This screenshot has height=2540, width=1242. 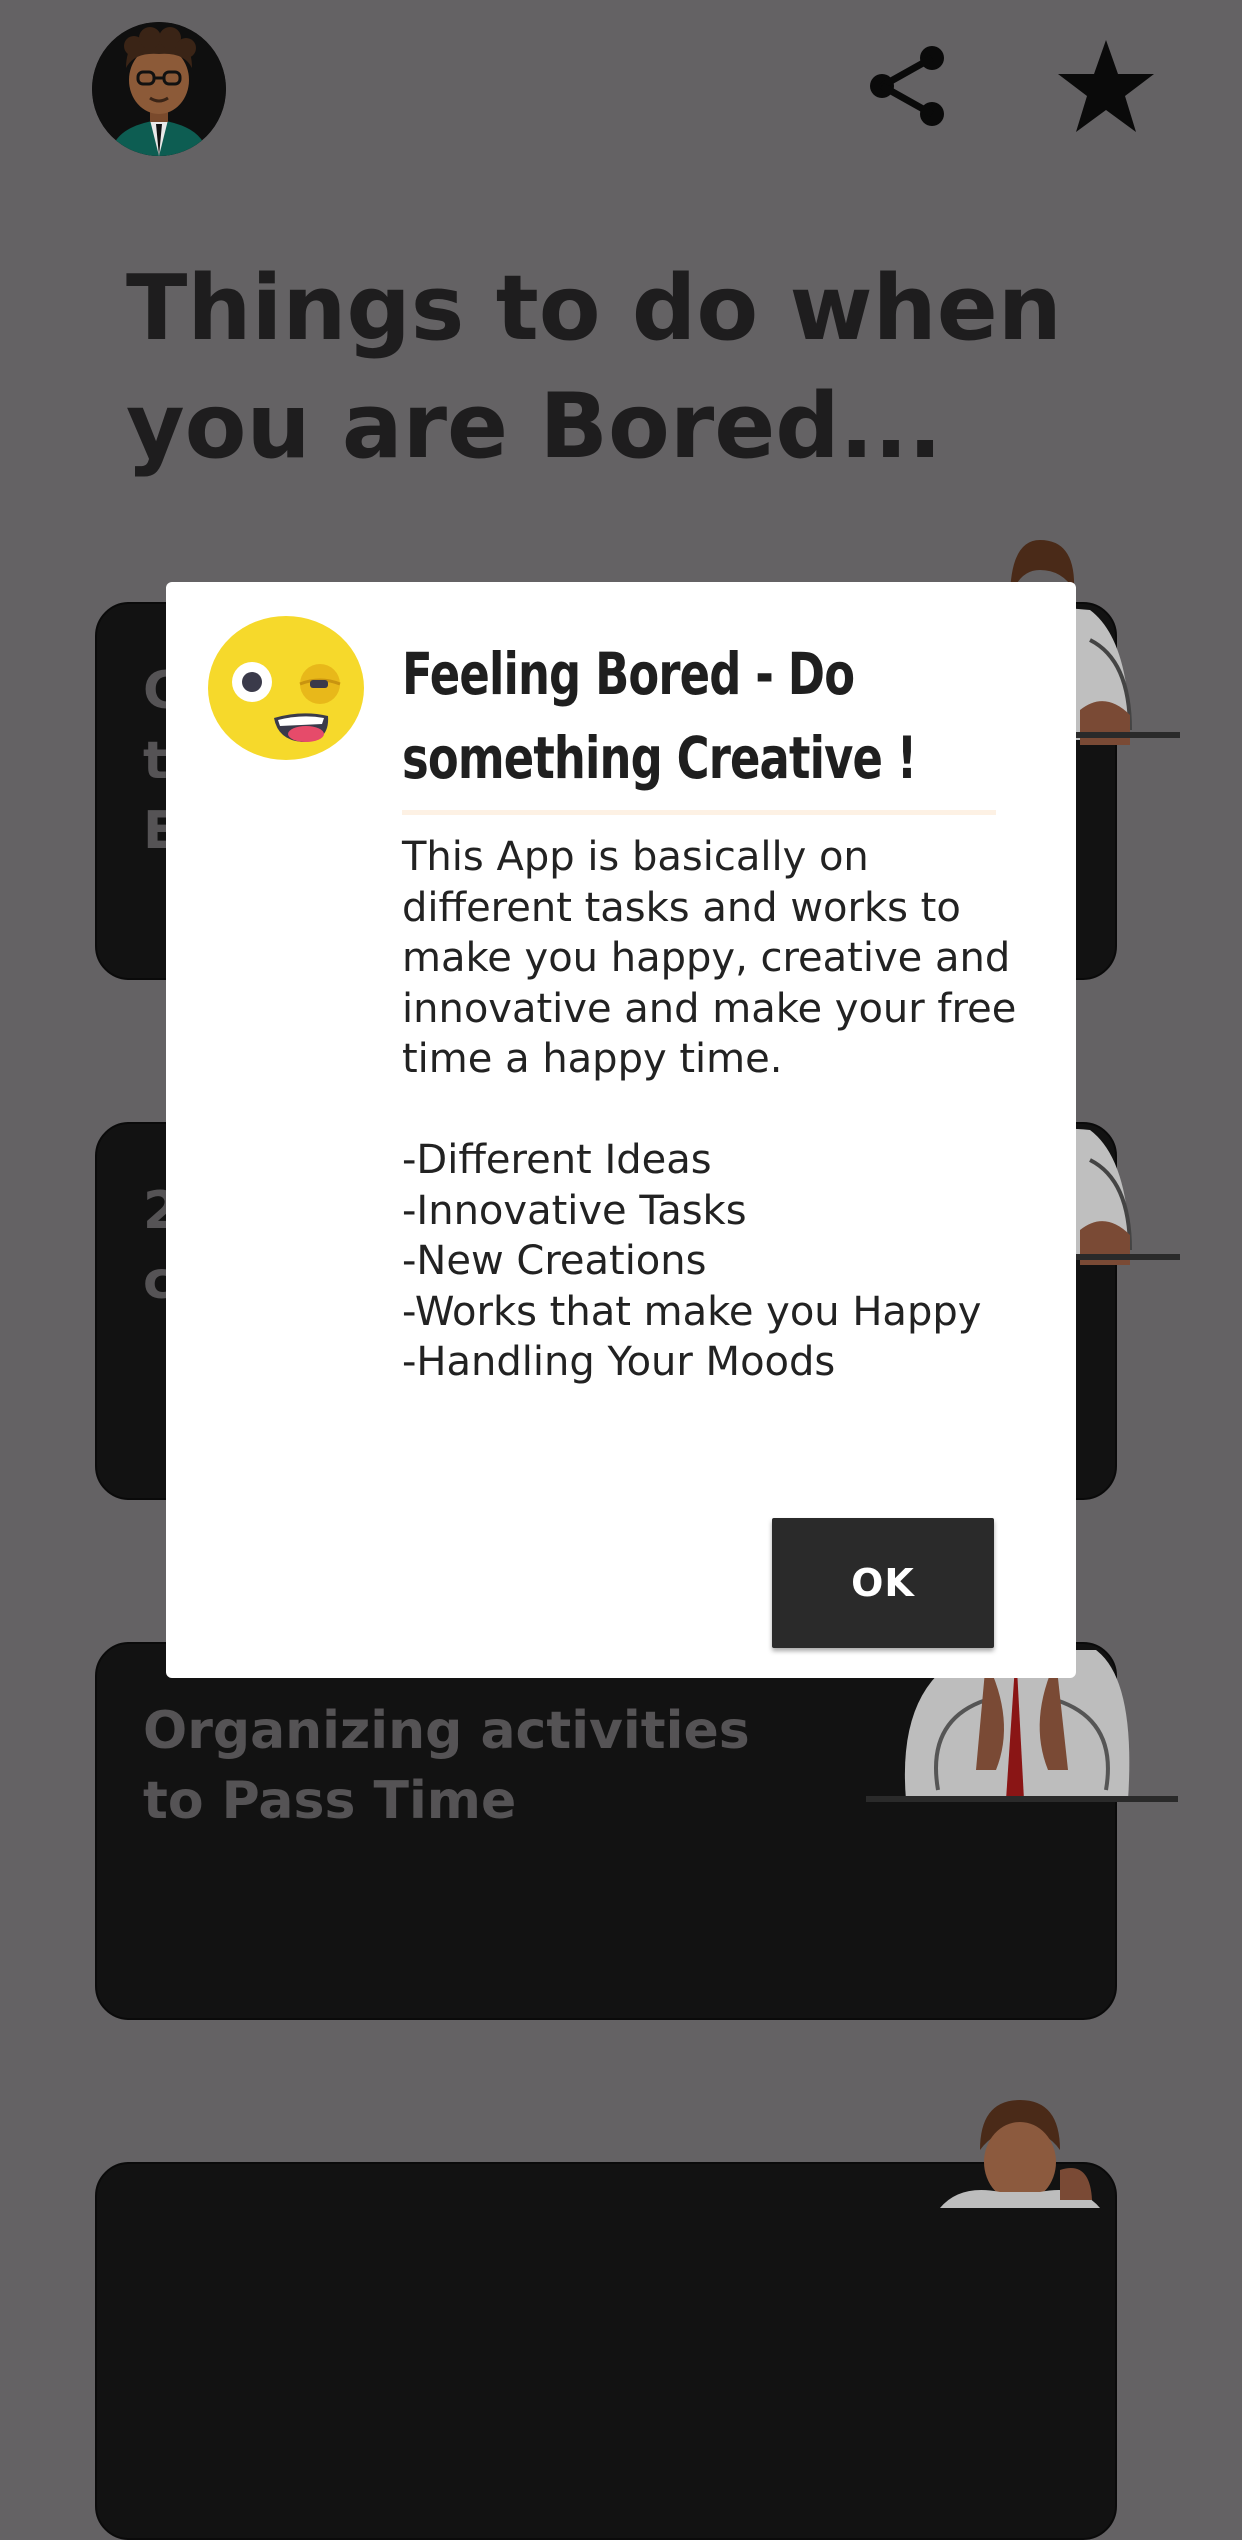 What do you see at coordinates (606, 2351) in the screenshot?
I see `activity-card` at bounding box center [606, 2351].